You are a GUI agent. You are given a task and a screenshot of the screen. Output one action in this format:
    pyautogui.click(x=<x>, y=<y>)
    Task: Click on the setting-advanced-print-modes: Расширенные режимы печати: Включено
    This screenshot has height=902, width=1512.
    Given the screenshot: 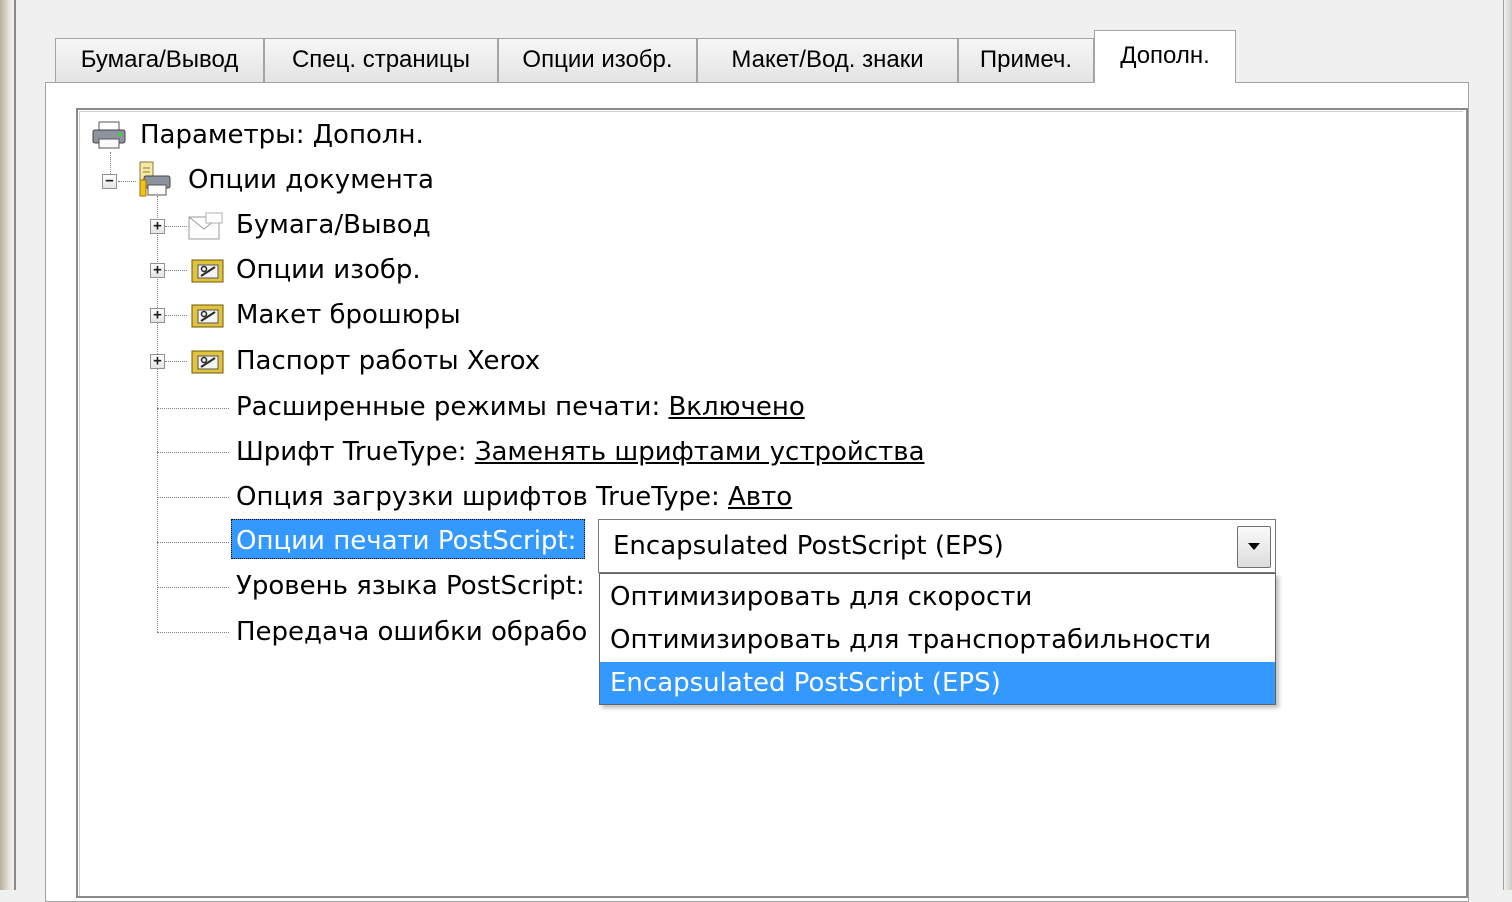 What is the action you would take?
    pyautogui.click(x=520, y=407)
    